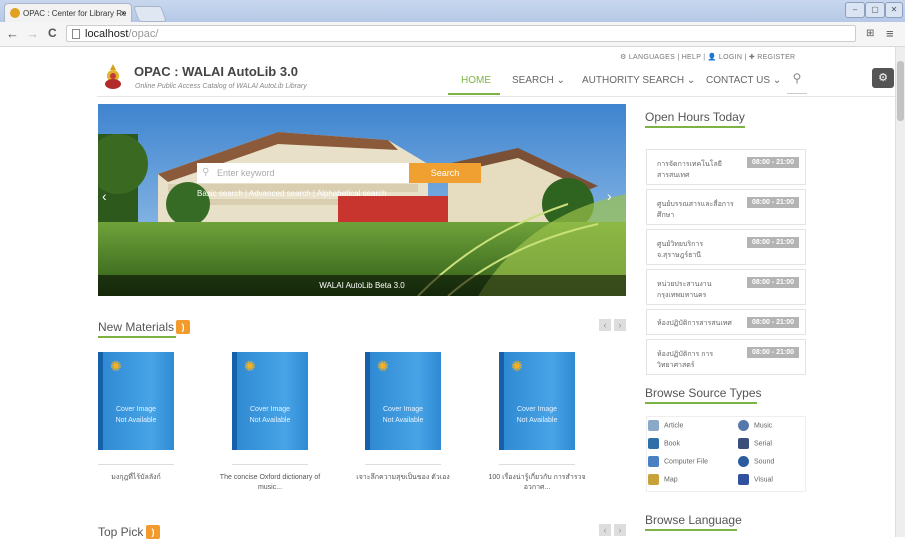 This screenshot has width=905, height=539. What do you see at coordinates (797, 82) in the screenshot?
I see `search-icon: ⚲` at bounding box center [797, 82].